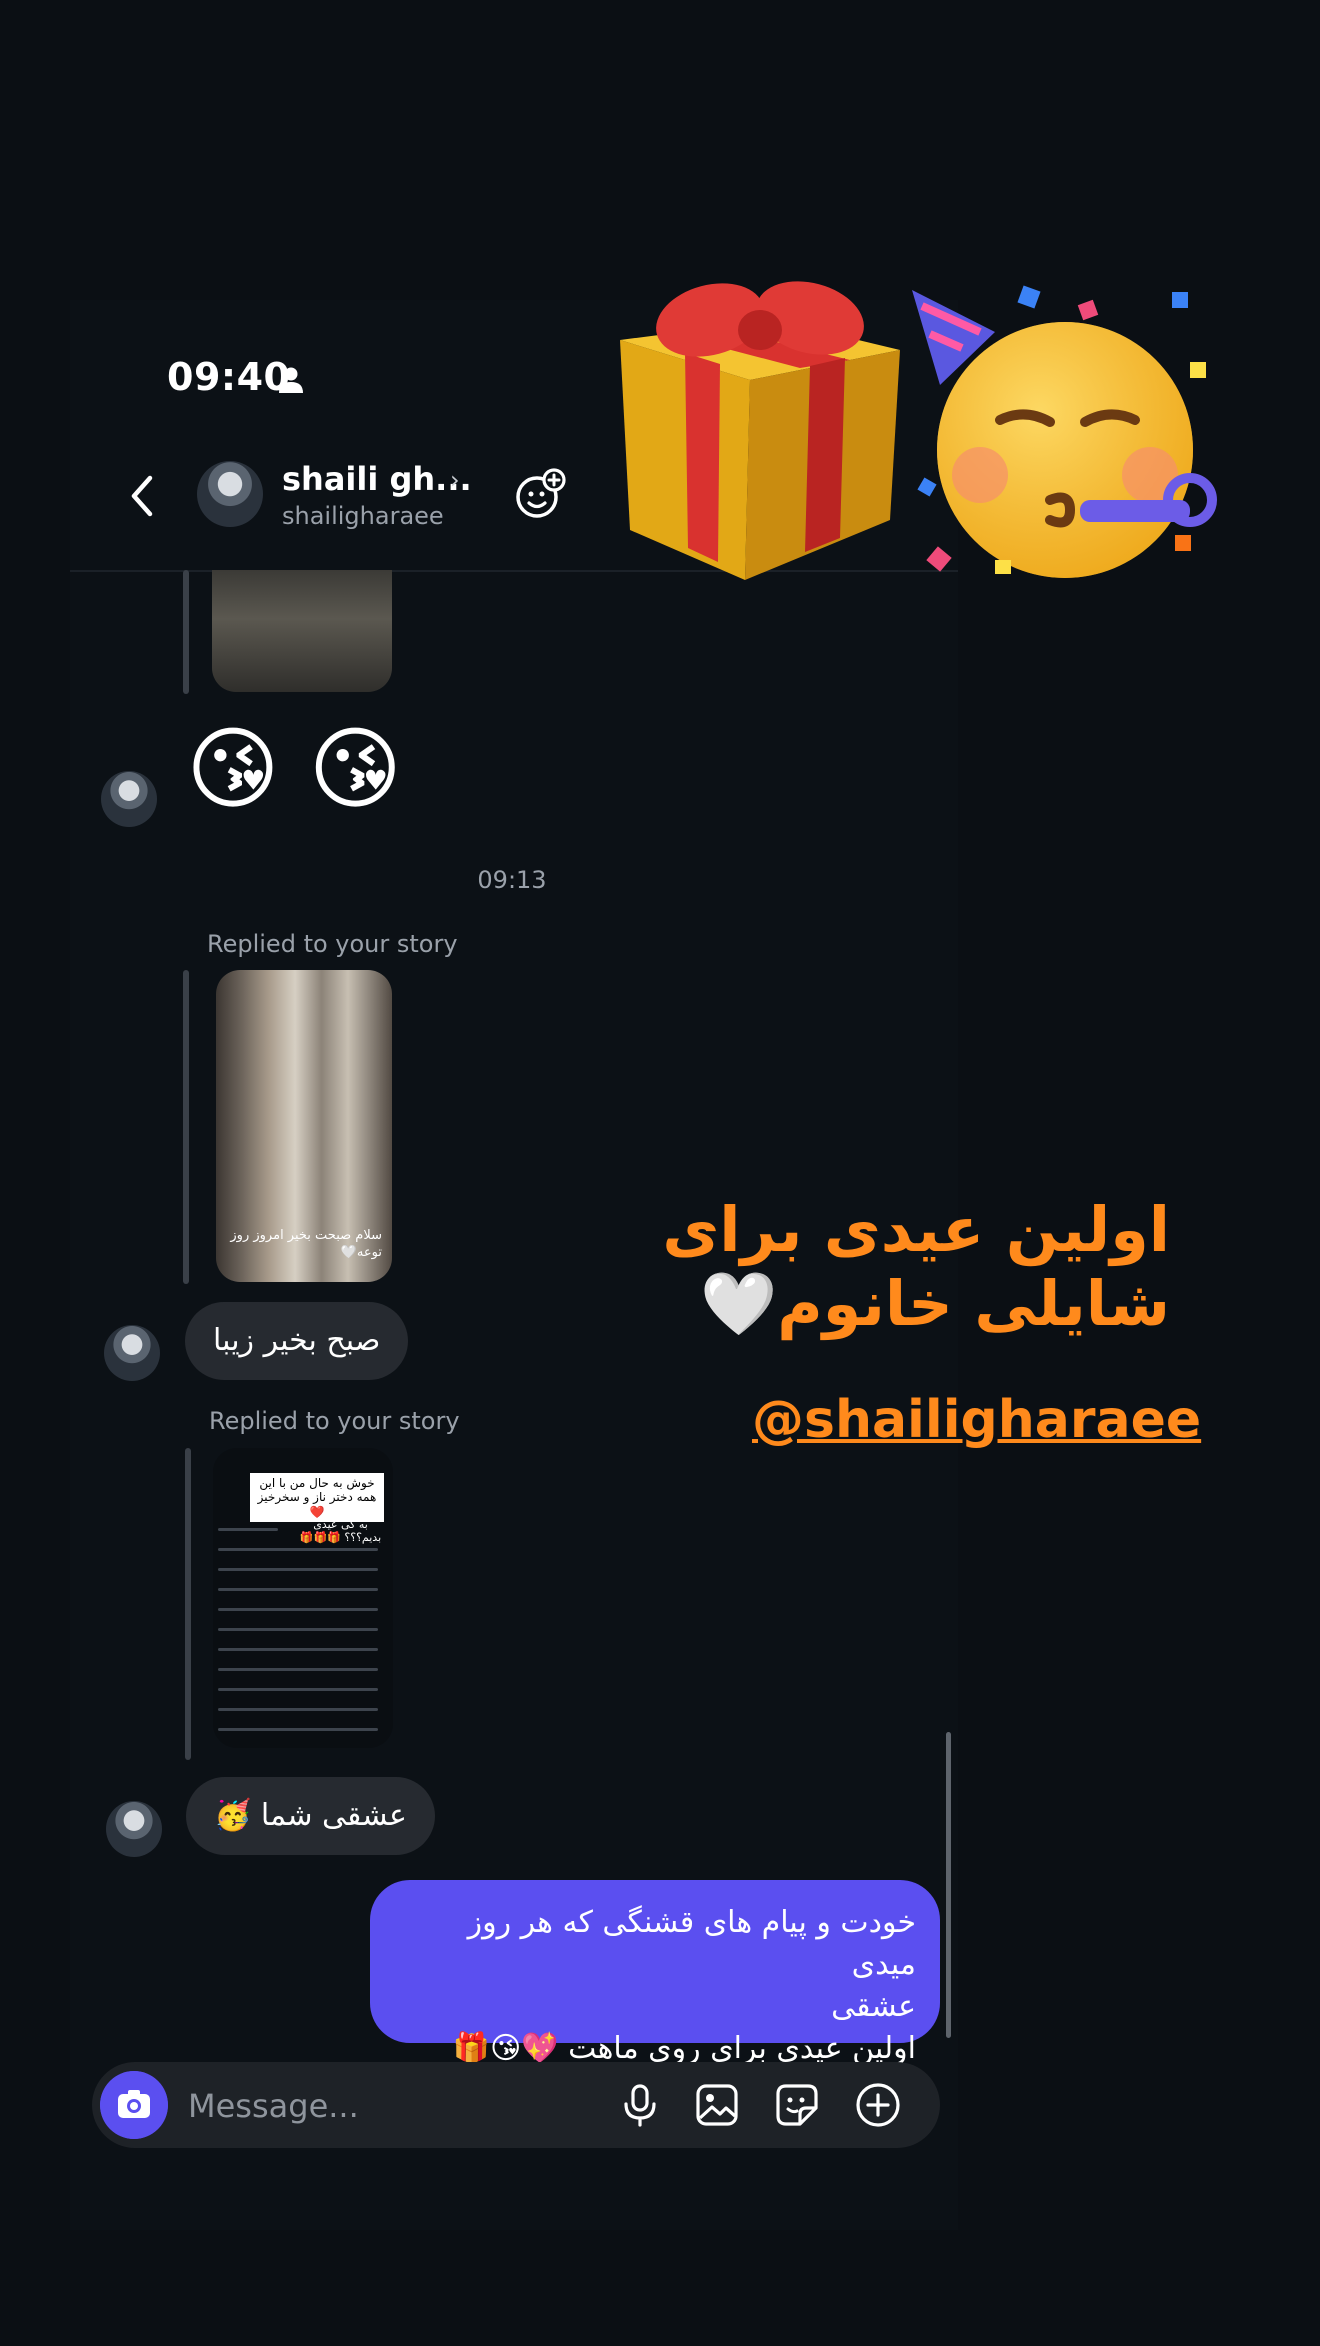 The height and width of the screenshot is (2346, 1320). I want to click on overlay-text-line: شایلی خانوم🤍, so click(935, 1303).